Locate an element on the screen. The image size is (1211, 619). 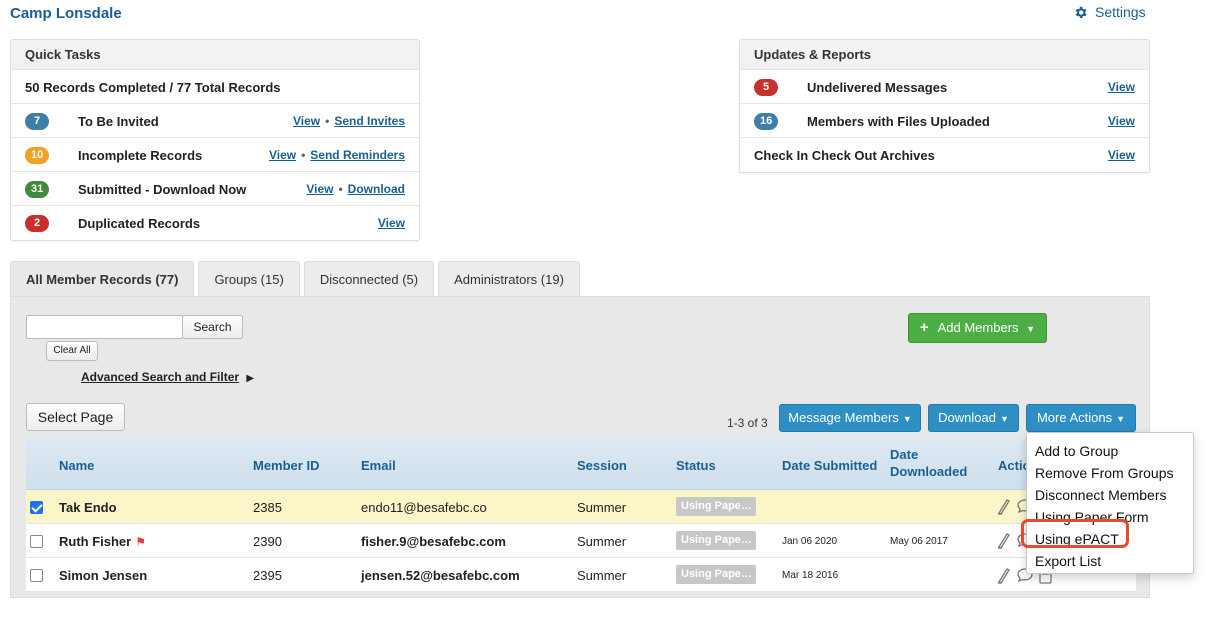
date-submitted: Mar 18 2016 is located at coordinates (810, 575).